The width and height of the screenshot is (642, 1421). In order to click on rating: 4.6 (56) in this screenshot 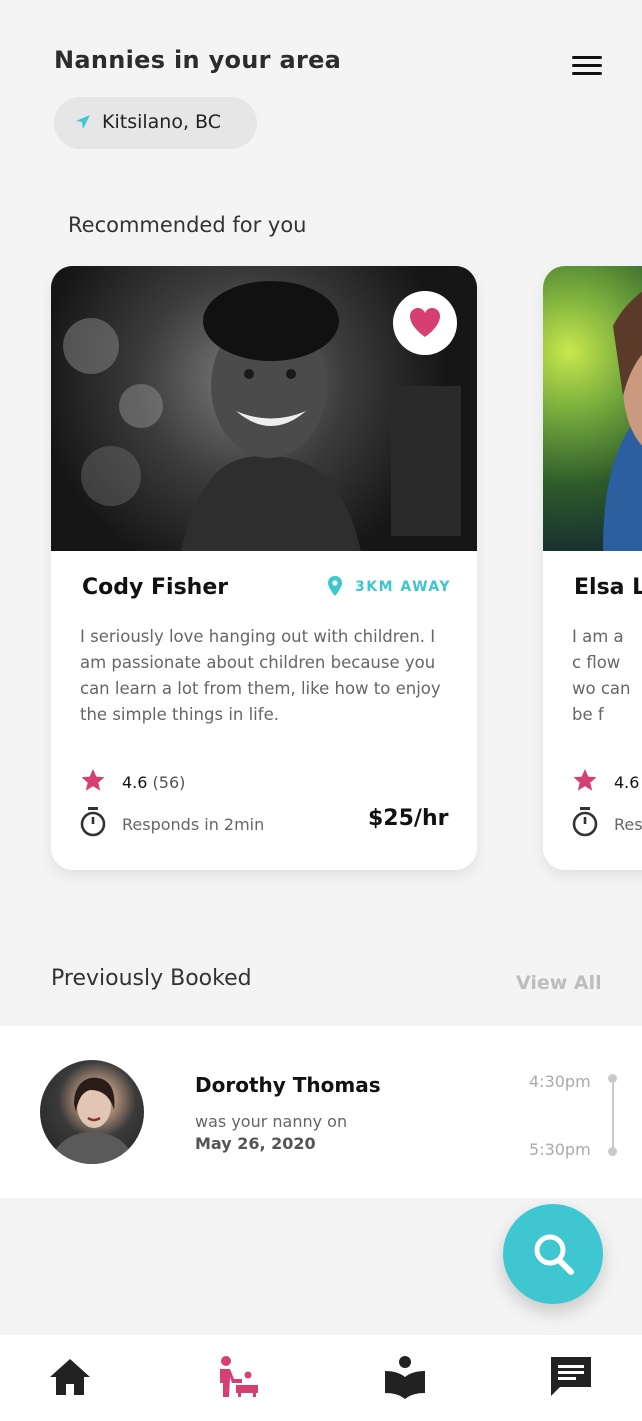, I will do `click(153, 782)`.